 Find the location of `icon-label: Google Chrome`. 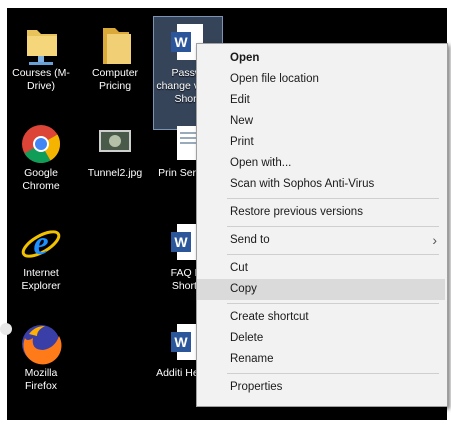

icon-label: Google Chrome is located at coordinates (41, 179).